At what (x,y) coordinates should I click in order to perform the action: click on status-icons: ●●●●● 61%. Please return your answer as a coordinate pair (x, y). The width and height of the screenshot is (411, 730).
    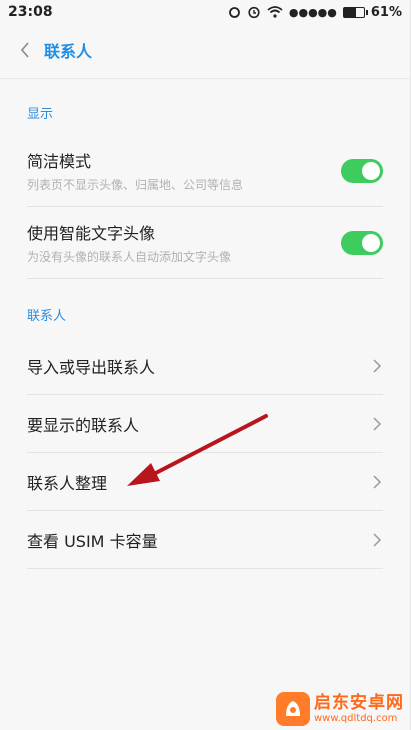
    Looking at the image, I should click on (315, 12).